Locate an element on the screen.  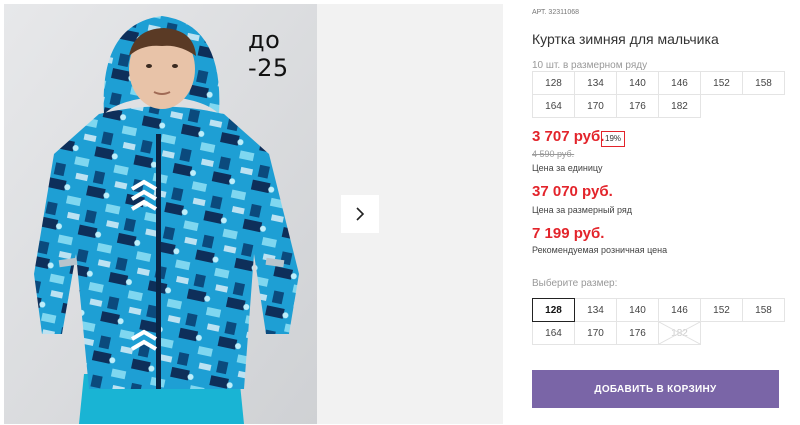
size-option-label: 164 is located at coordinates (553, 333).